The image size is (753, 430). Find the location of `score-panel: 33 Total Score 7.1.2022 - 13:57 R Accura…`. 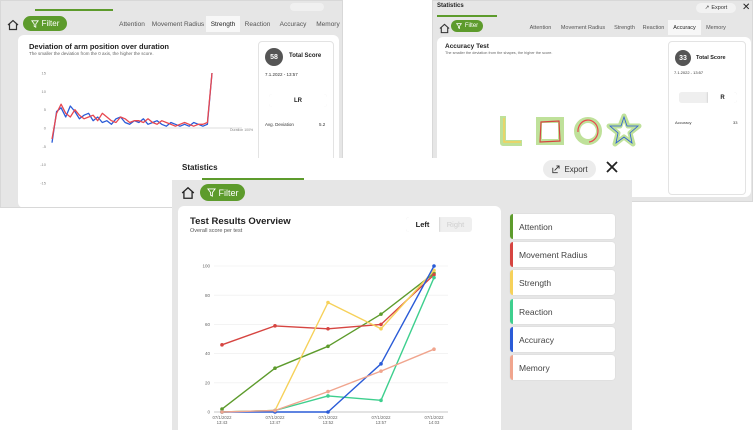

score-panel: 33 Total Score 7.1.2022 - 13:57 R Accura… is located at coordinates (707, 118).